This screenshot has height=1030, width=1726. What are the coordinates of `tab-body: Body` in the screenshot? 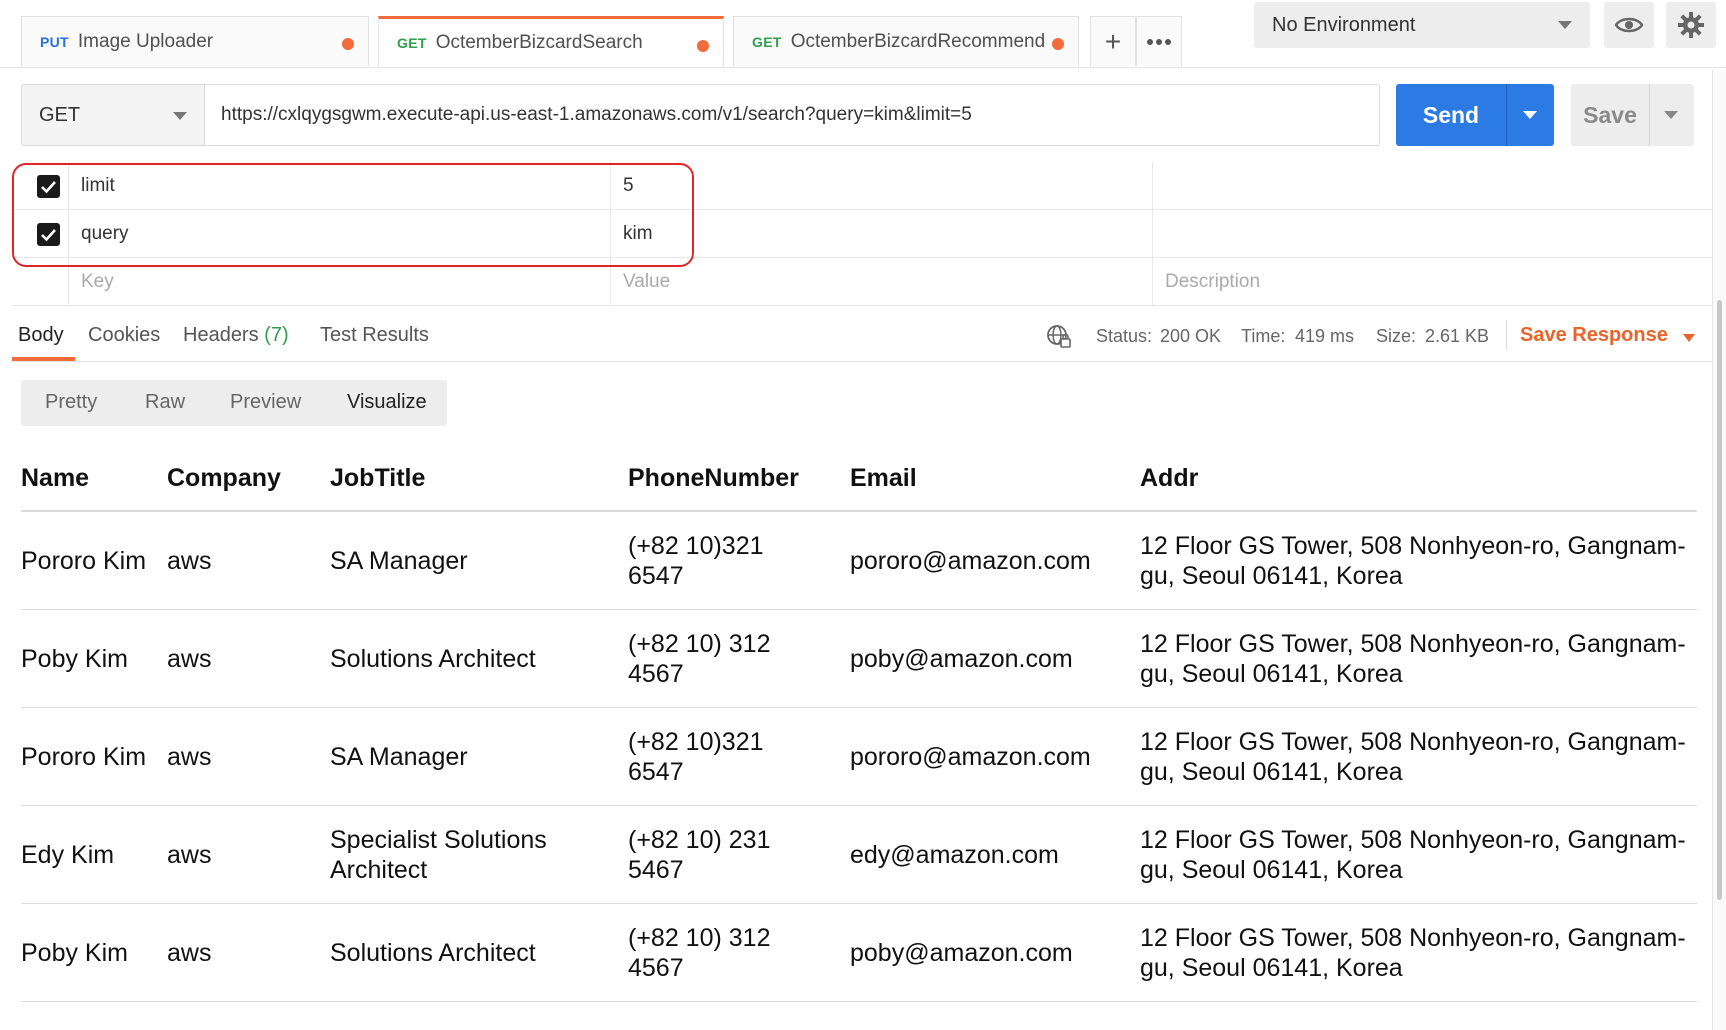 It's located at (41, 335).